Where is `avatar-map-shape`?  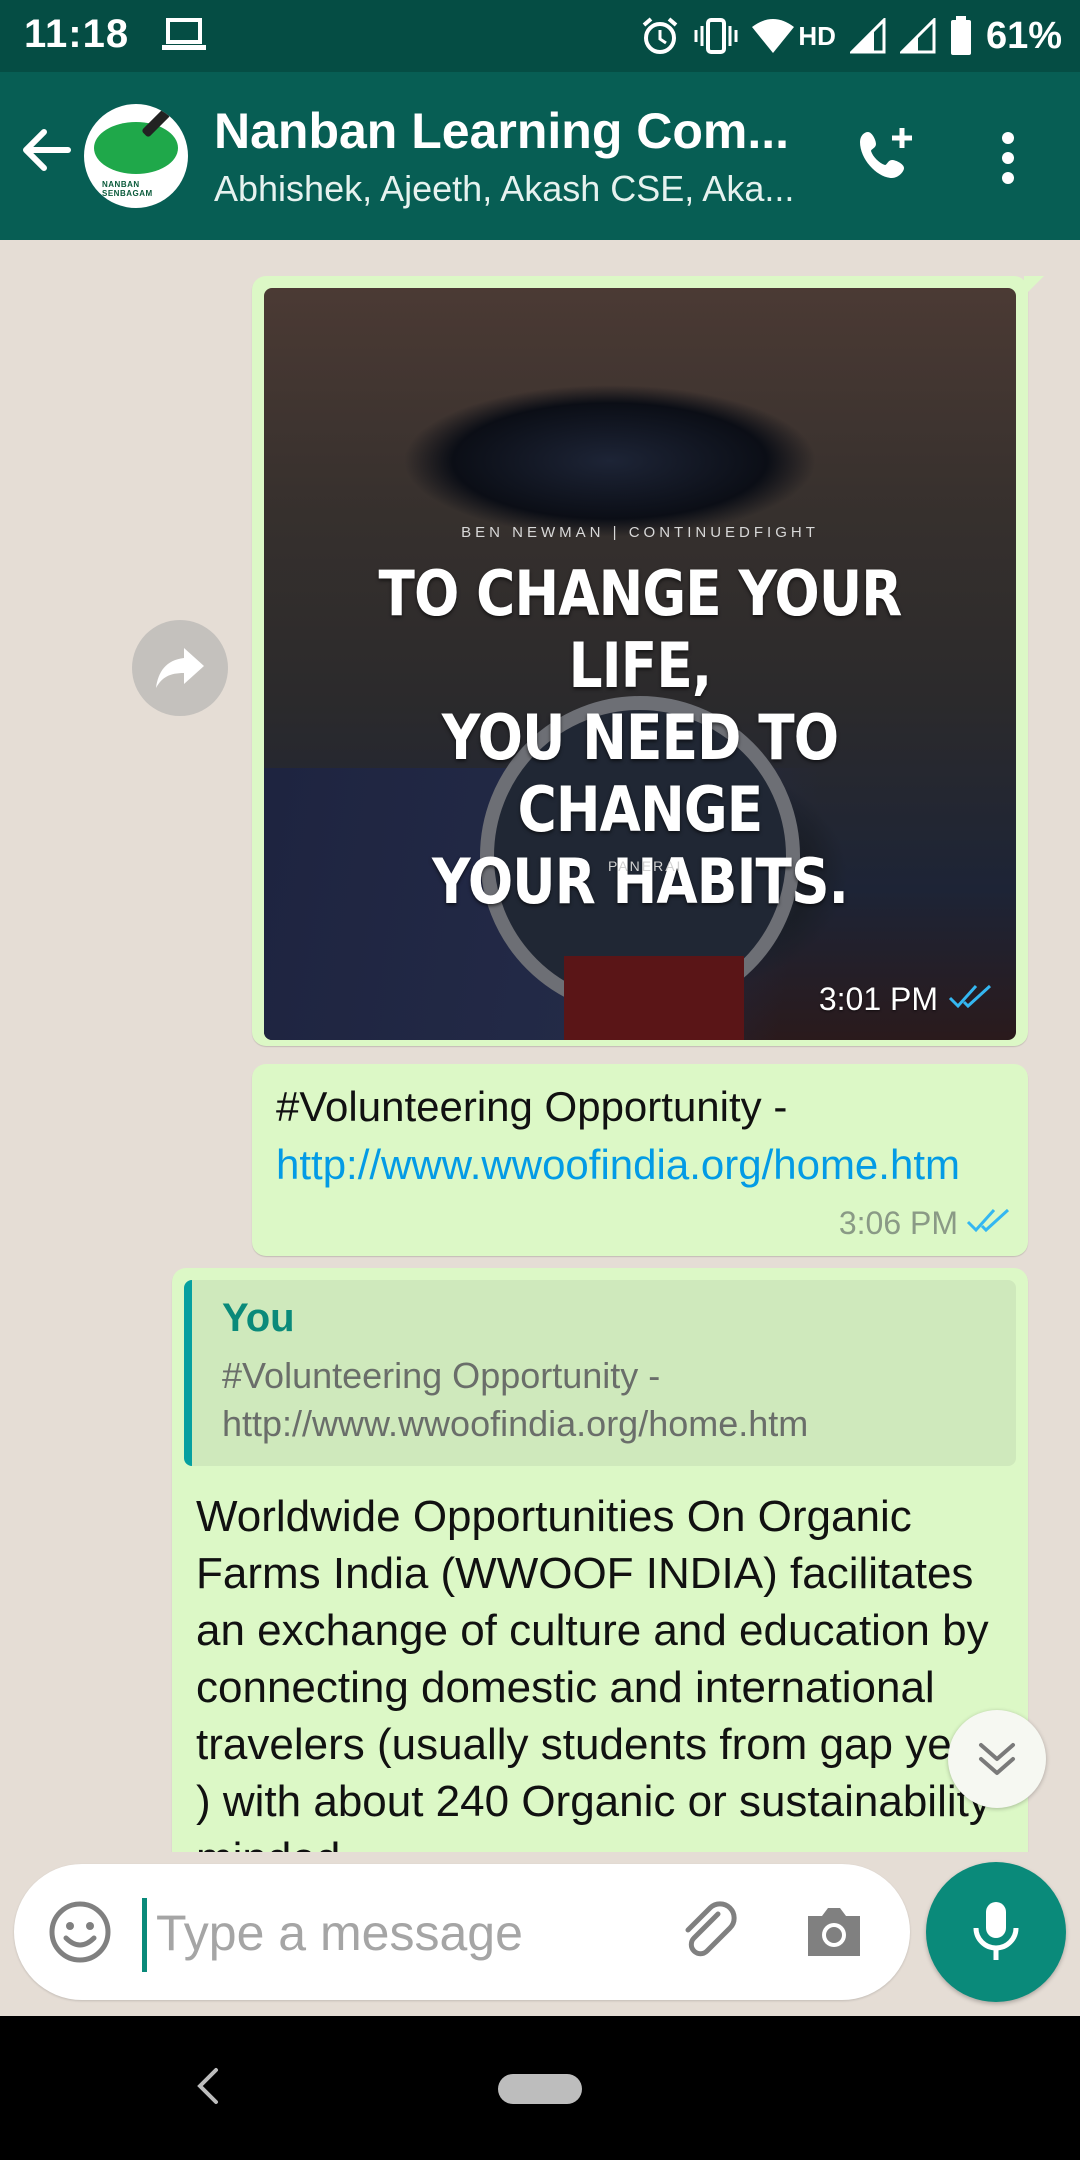
avatar-map-shape is located at coordinates (136, 148).